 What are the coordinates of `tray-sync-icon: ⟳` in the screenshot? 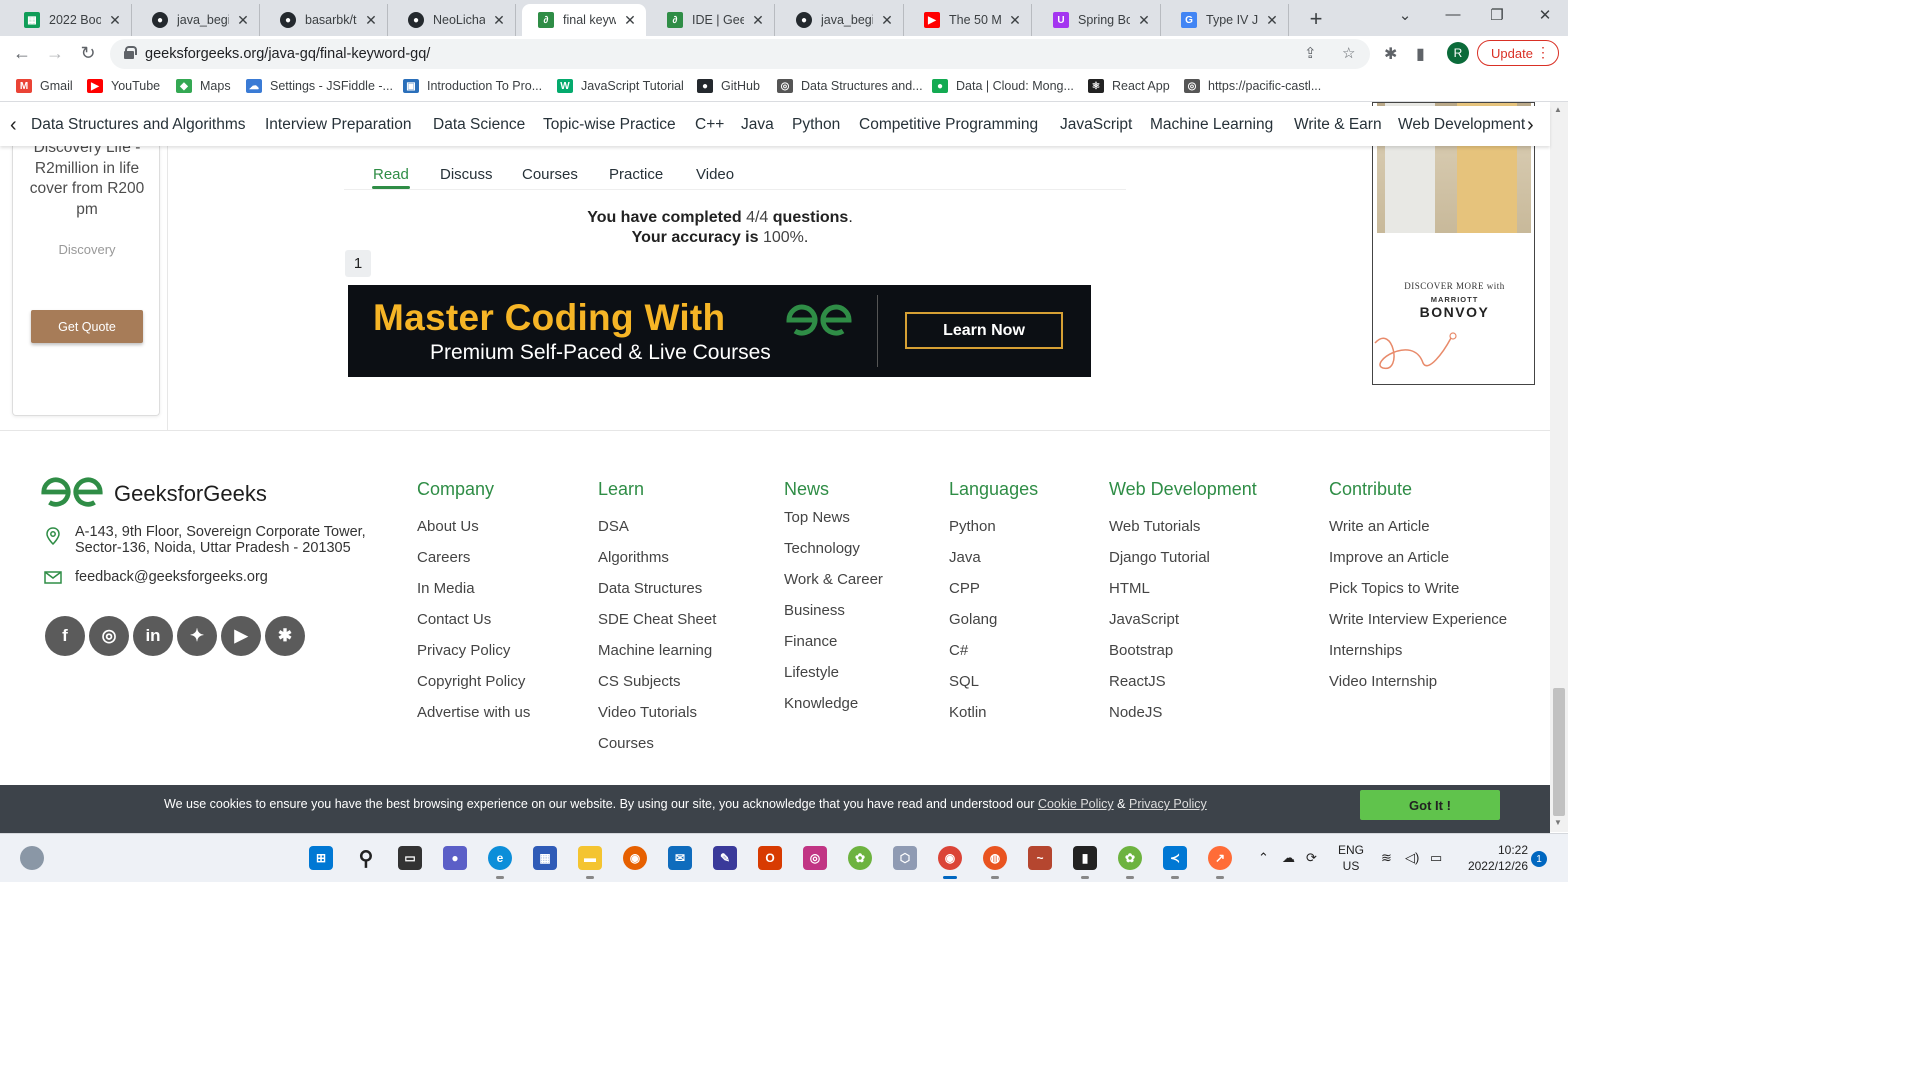 It's located at (1311, 858).